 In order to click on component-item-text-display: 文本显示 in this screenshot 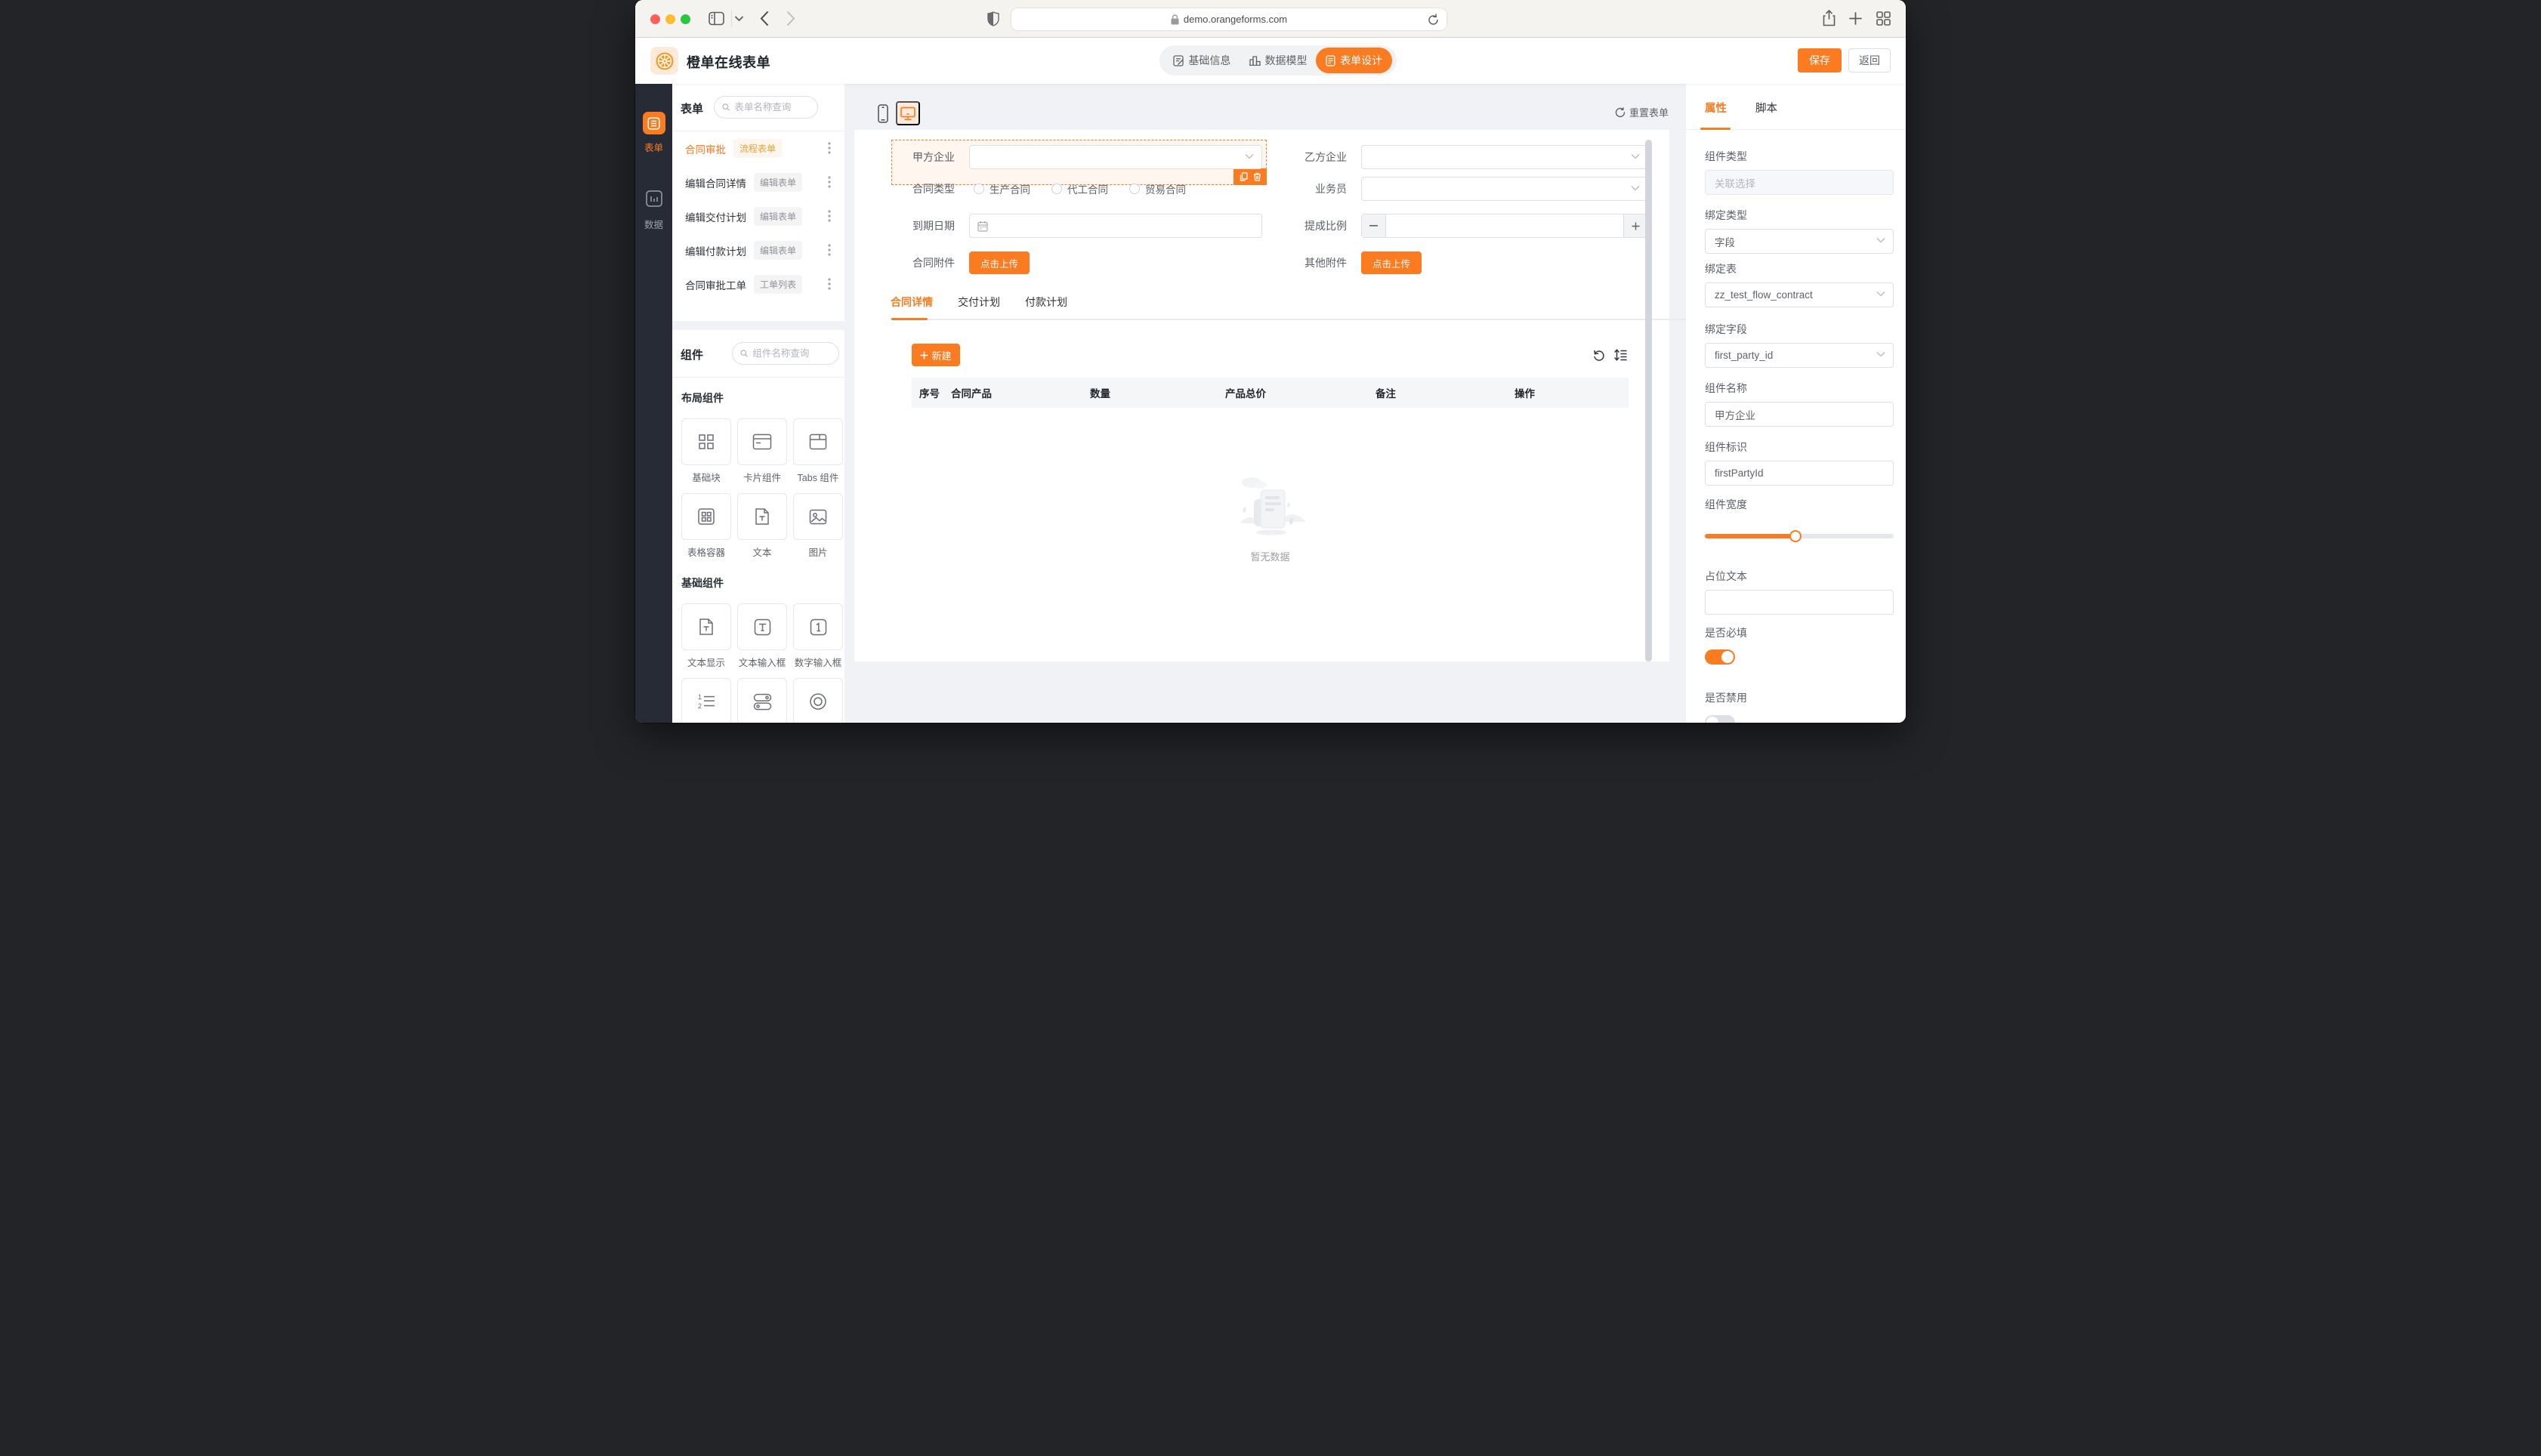, I will do `click(706, 636)`.